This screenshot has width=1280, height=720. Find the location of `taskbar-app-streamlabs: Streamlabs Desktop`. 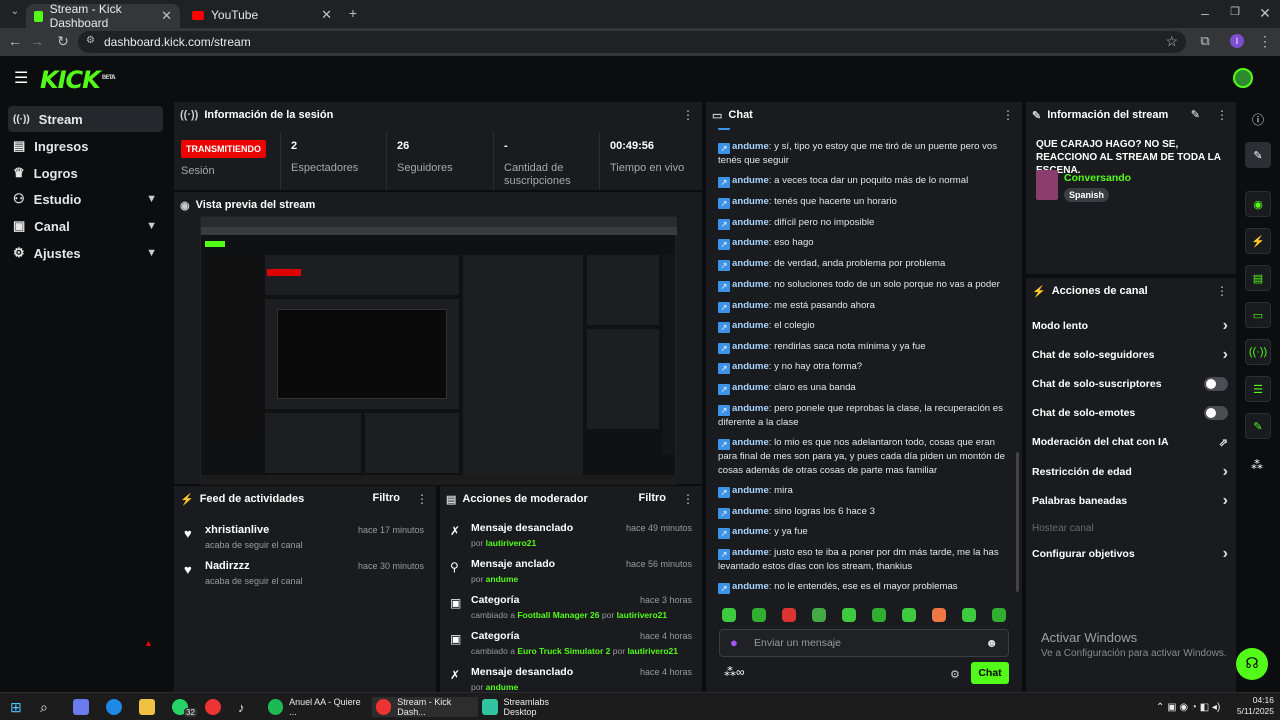

taskbar-app-streamlabs: Streamlabs Desktop is located at coordinates (532, 707).